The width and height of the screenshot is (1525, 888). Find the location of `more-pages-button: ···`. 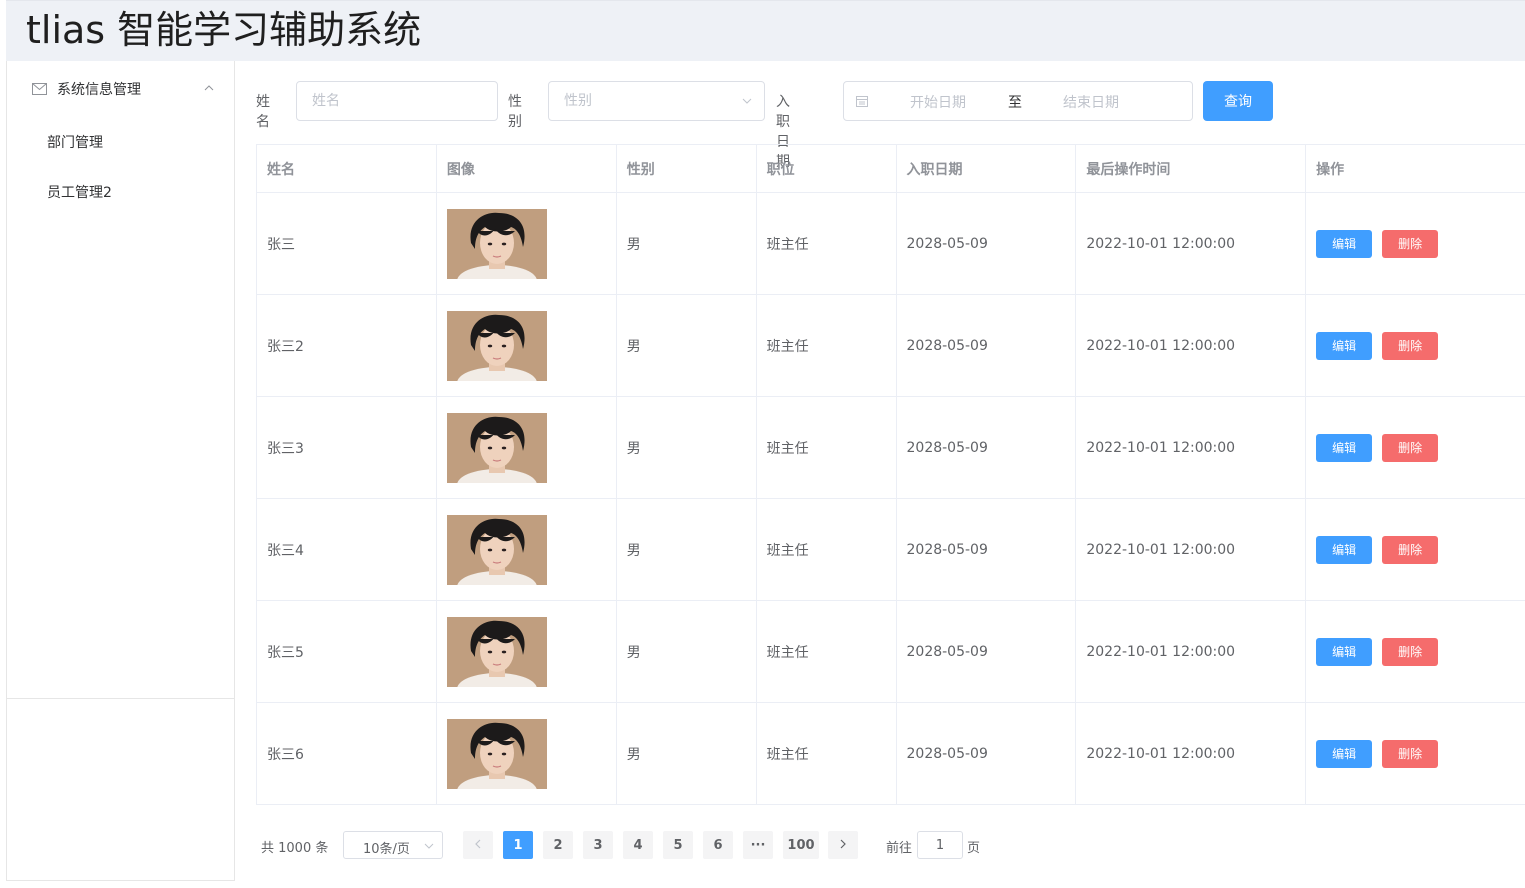

more-pages-button: ··· is located at coordinates (758, 845).